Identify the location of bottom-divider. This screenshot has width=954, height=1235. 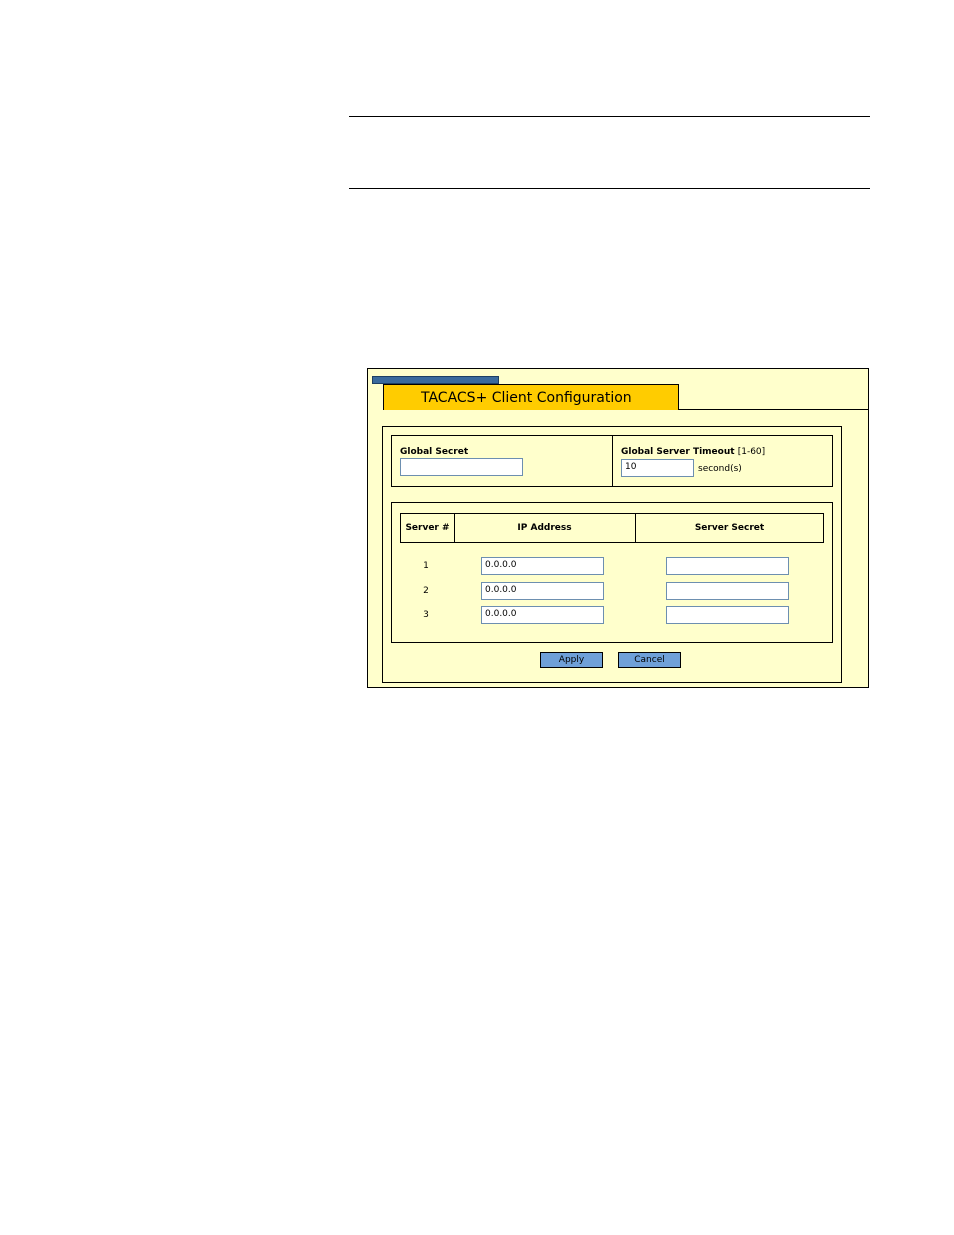
(609, 188).